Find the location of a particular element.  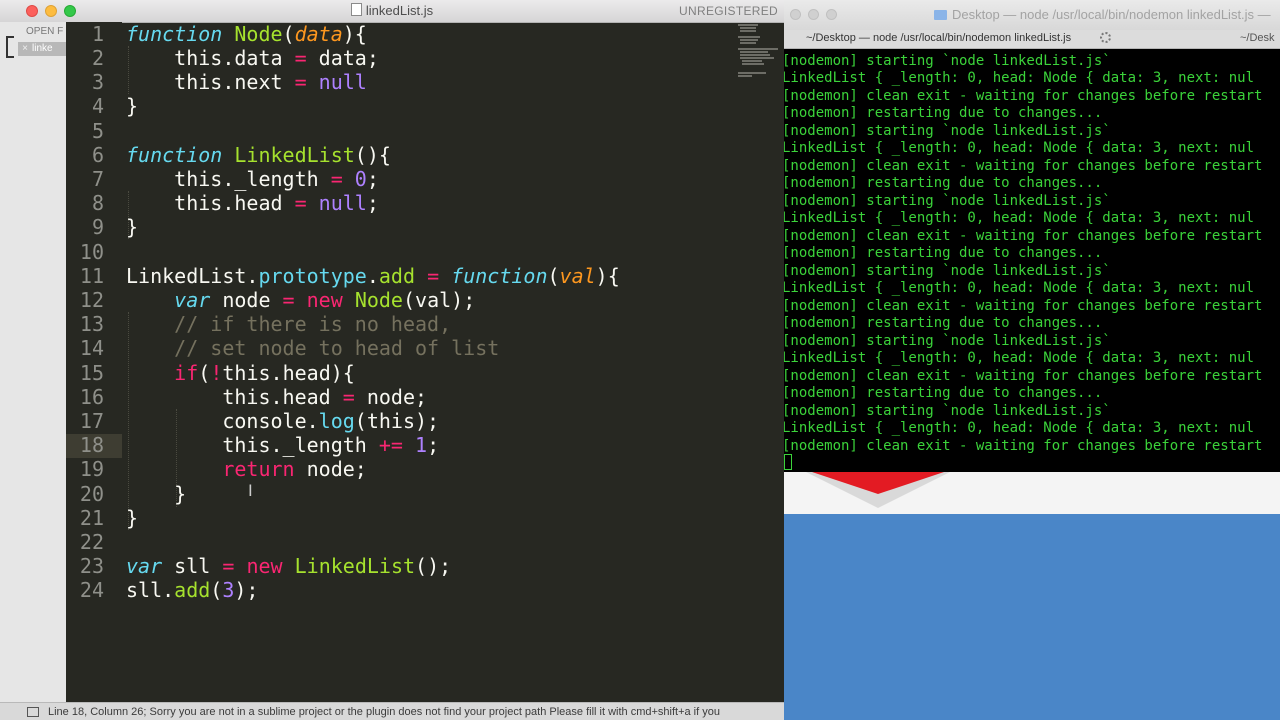

sidebar-item-label: linke is located at coordinates (42, 48).